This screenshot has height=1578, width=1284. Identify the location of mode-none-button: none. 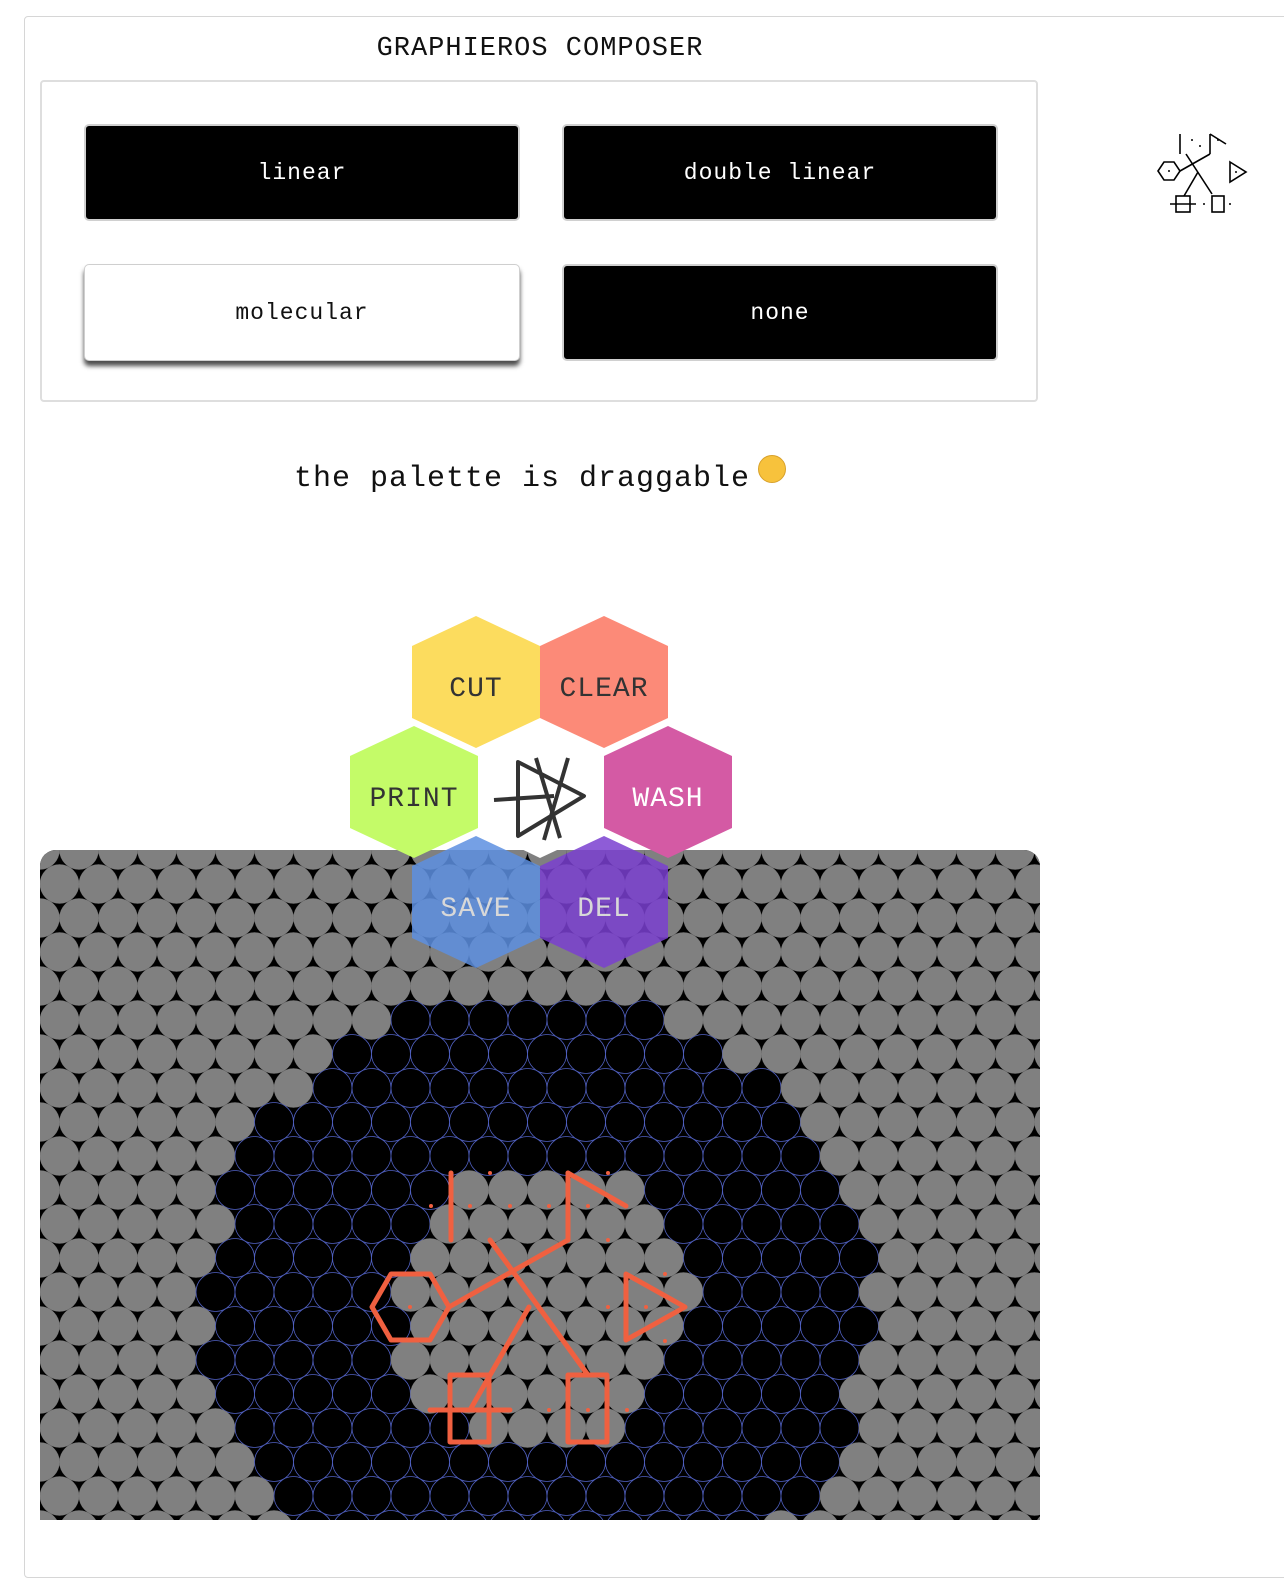
(780, 312).